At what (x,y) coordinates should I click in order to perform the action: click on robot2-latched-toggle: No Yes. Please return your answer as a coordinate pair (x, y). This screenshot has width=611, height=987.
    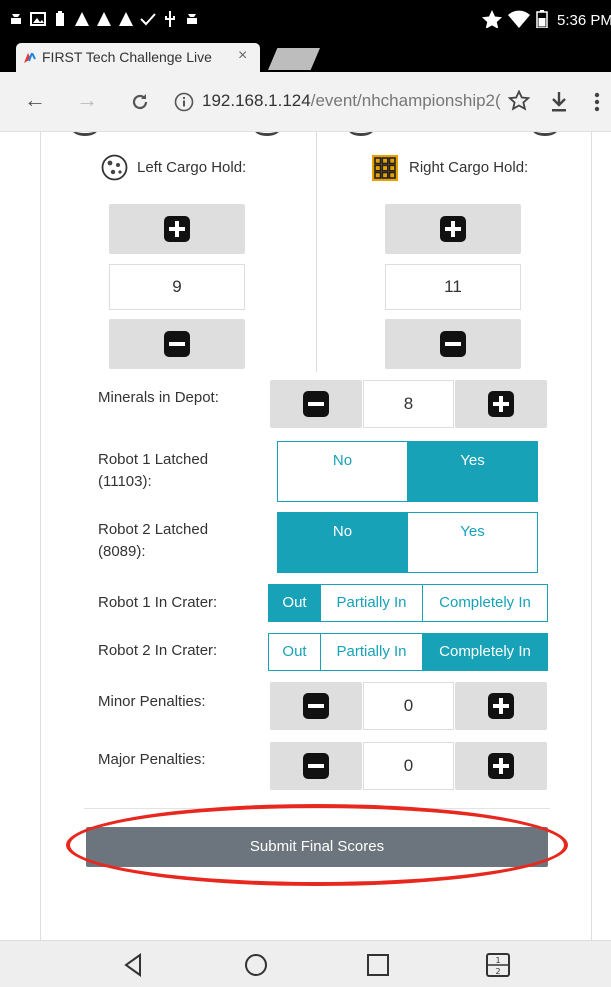
    Looking at the image, I should click on (407, 542).